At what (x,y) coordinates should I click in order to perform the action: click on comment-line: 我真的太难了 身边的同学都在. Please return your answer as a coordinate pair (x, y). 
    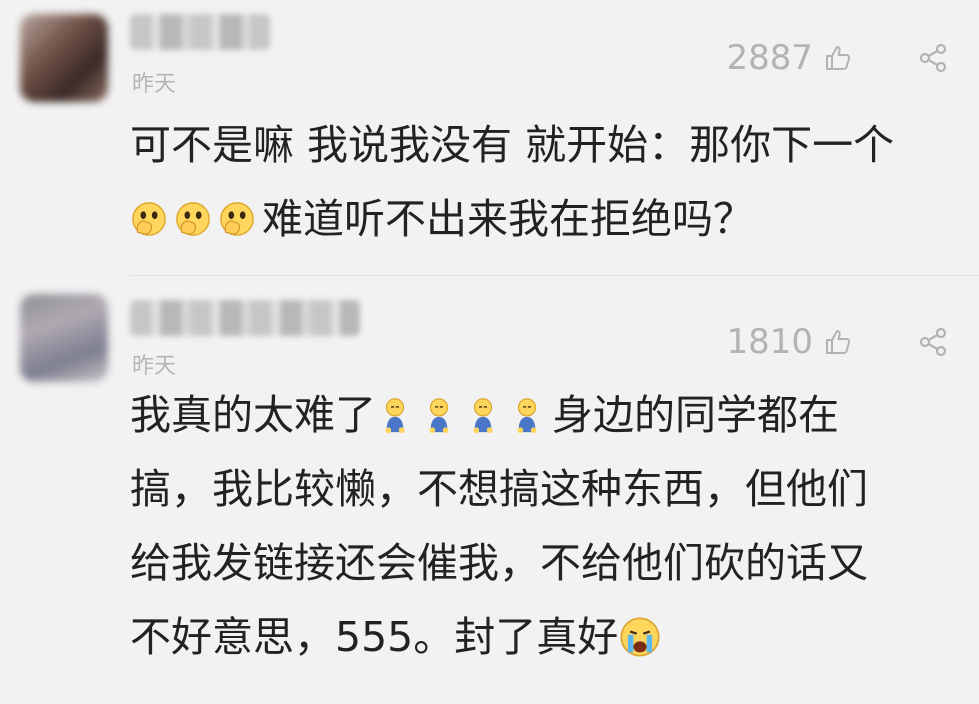
    Looking at the image, I should click on (484, 415).